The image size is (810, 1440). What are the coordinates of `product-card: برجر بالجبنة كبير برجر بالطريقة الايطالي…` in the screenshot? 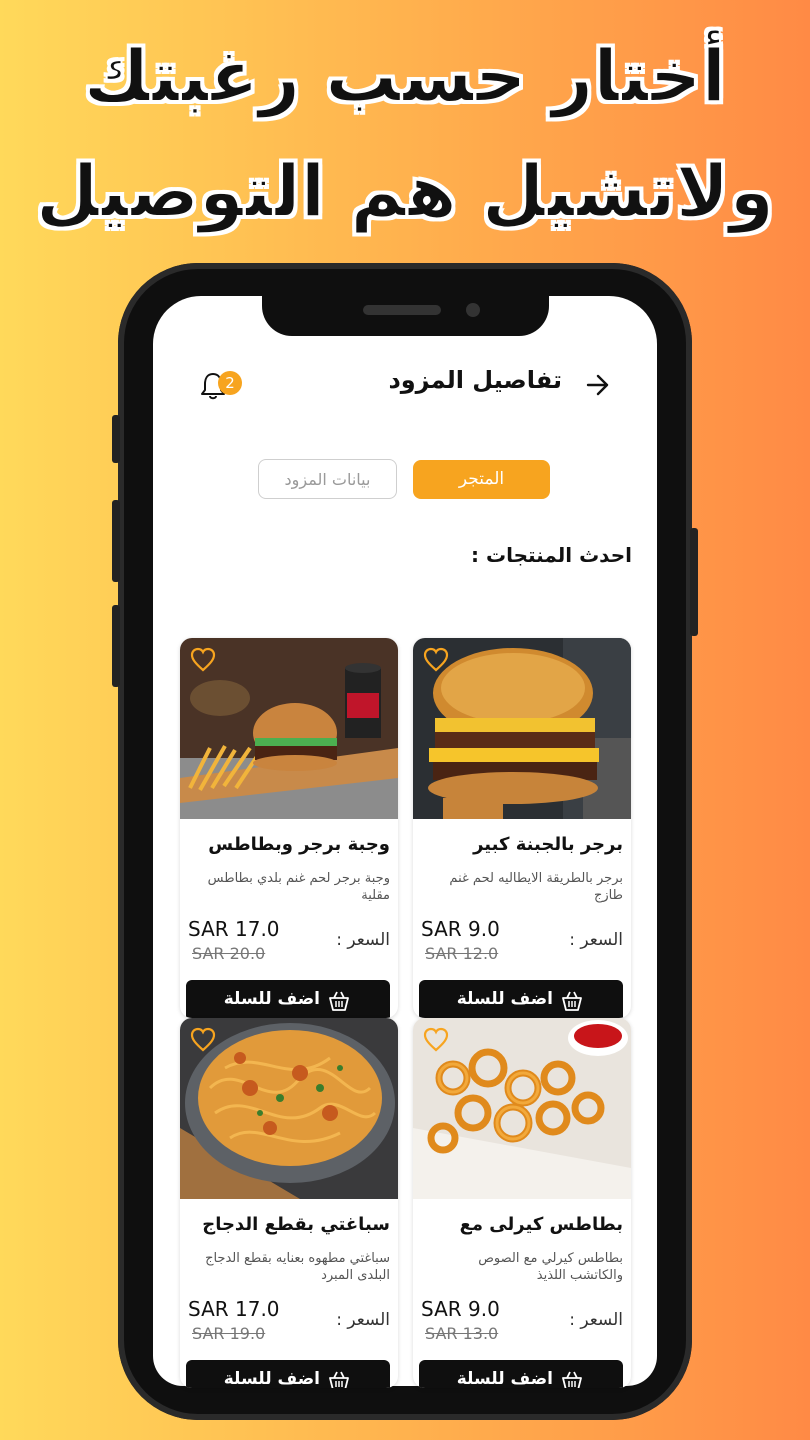 It's located at (522, 828).